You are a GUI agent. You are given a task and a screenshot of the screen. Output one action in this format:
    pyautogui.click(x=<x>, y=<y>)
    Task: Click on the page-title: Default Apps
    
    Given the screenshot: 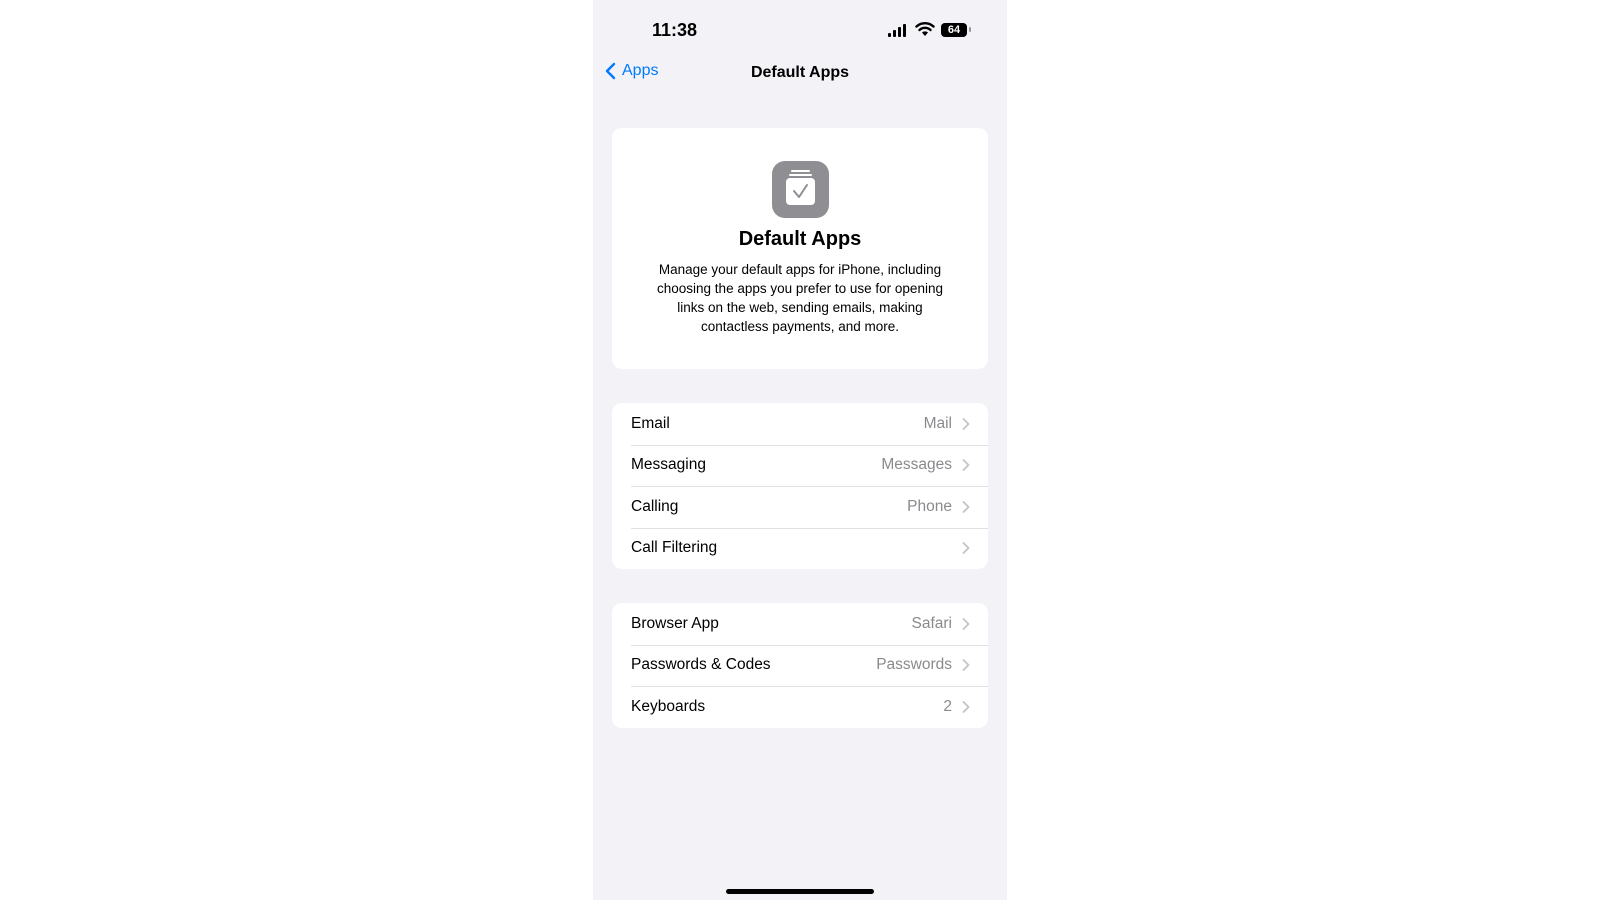 What is the action you would take?
    pyautogui.click(x=800, y=72)
    